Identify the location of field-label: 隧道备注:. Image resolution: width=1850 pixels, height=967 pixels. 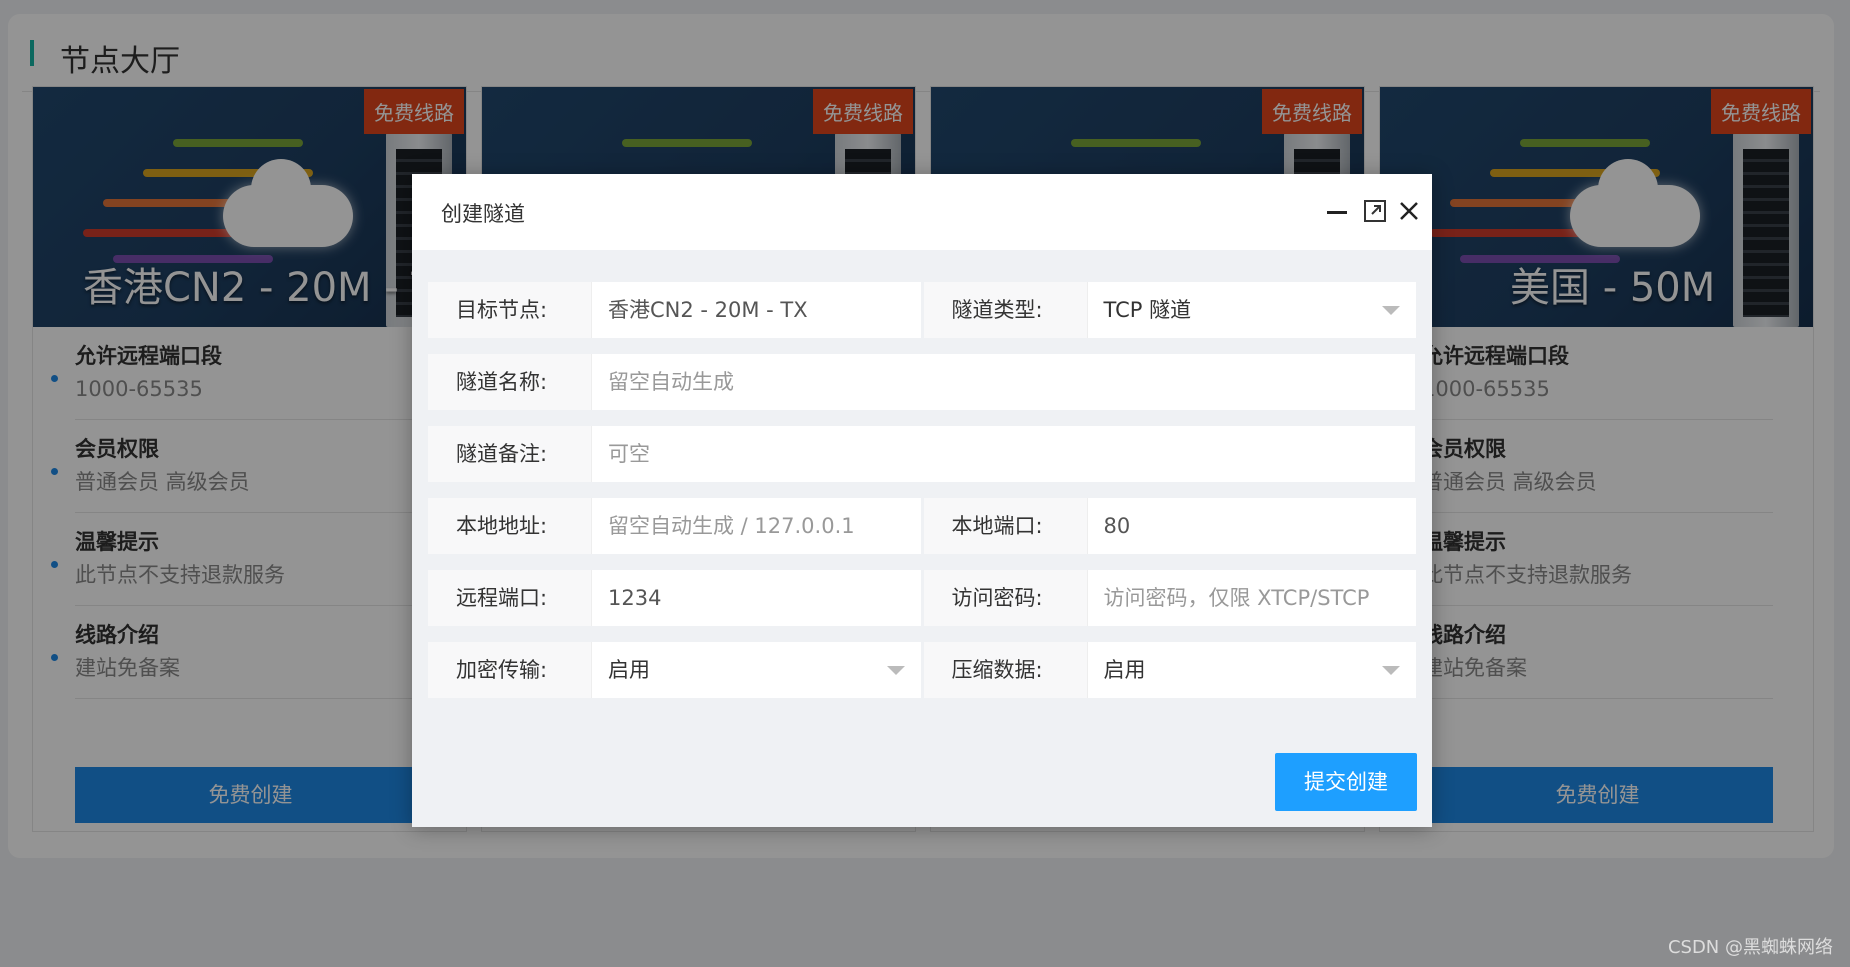
(510, 454).